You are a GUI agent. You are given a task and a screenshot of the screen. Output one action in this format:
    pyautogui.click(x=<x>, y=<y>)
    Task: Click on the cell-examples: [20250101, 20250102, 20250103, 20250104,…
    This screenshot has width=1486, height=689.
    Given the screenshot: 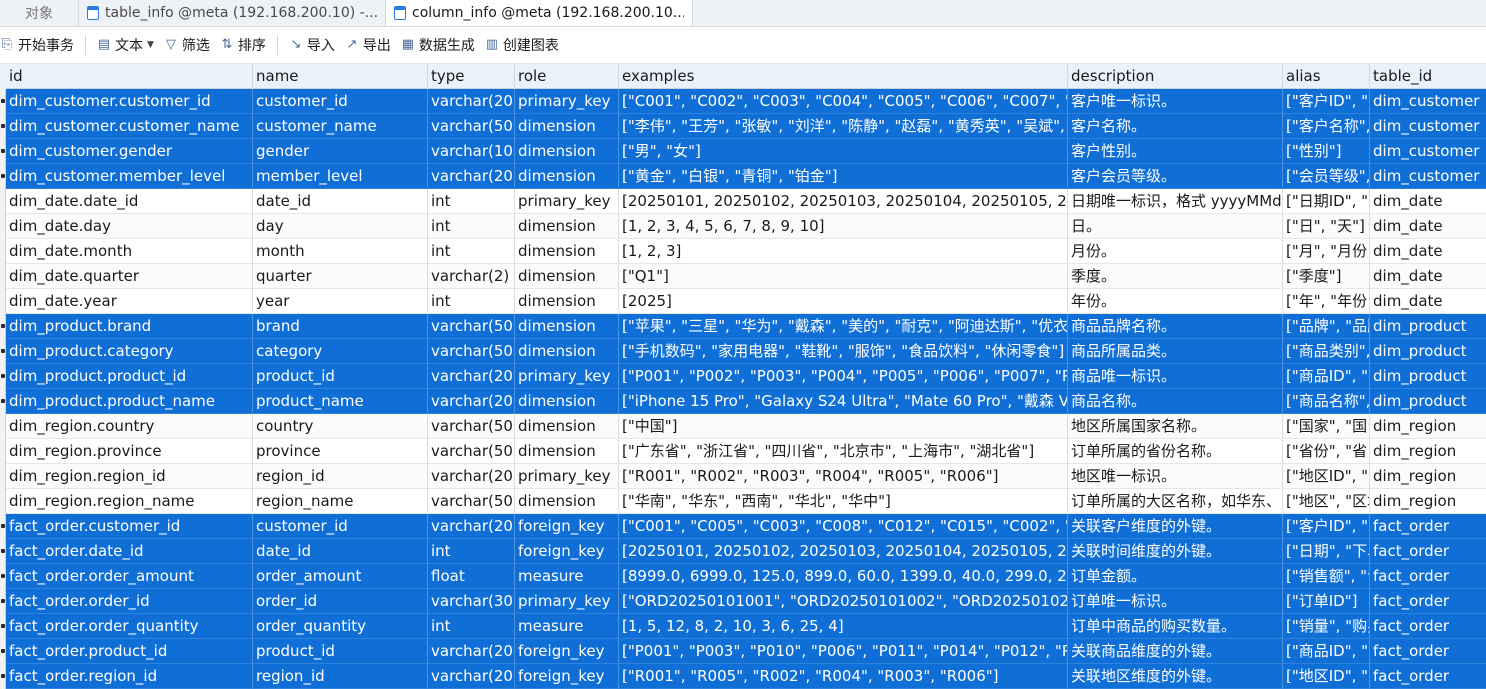 What is the action you would take?
    pyautogui.click(x=843, y=551)
    